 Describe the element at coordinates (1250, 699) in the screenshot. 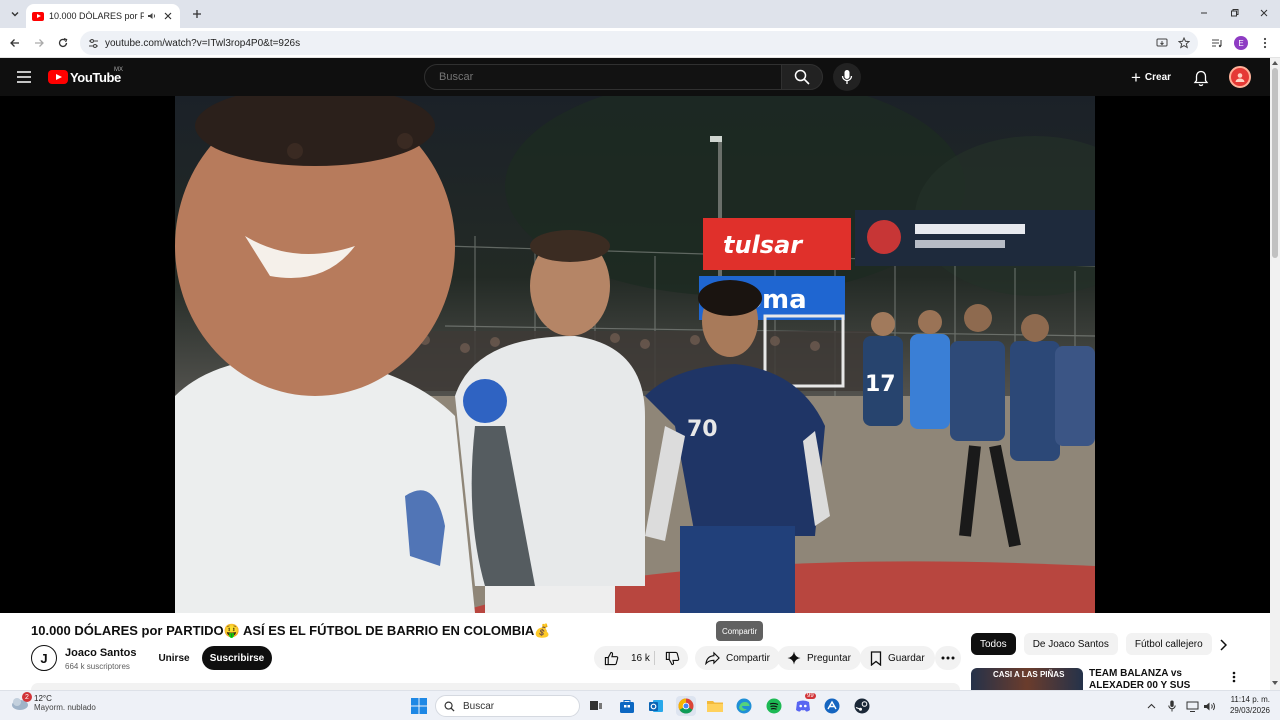

I see `clock-time: 11:14 p. m.` at that location.